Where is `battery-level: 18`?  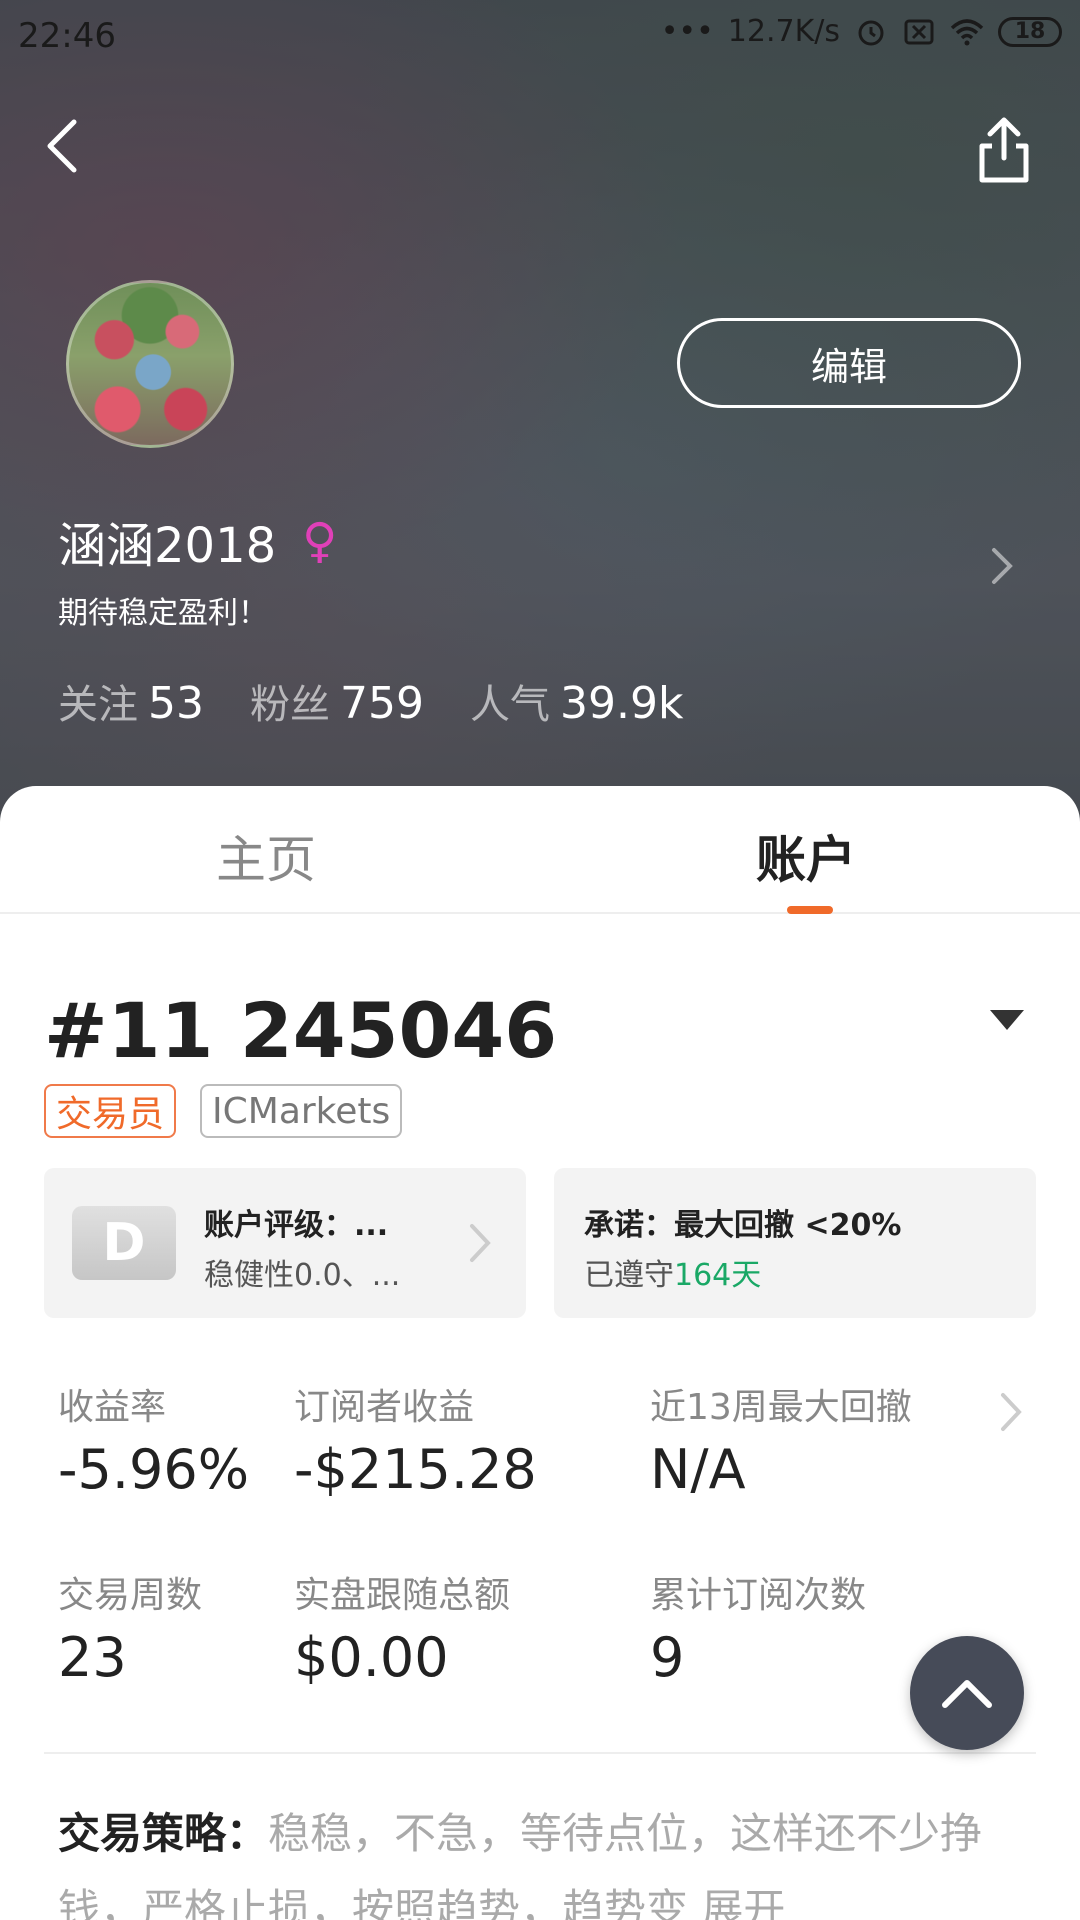
battery-level: 18 is located at coordinates (1030, 31).